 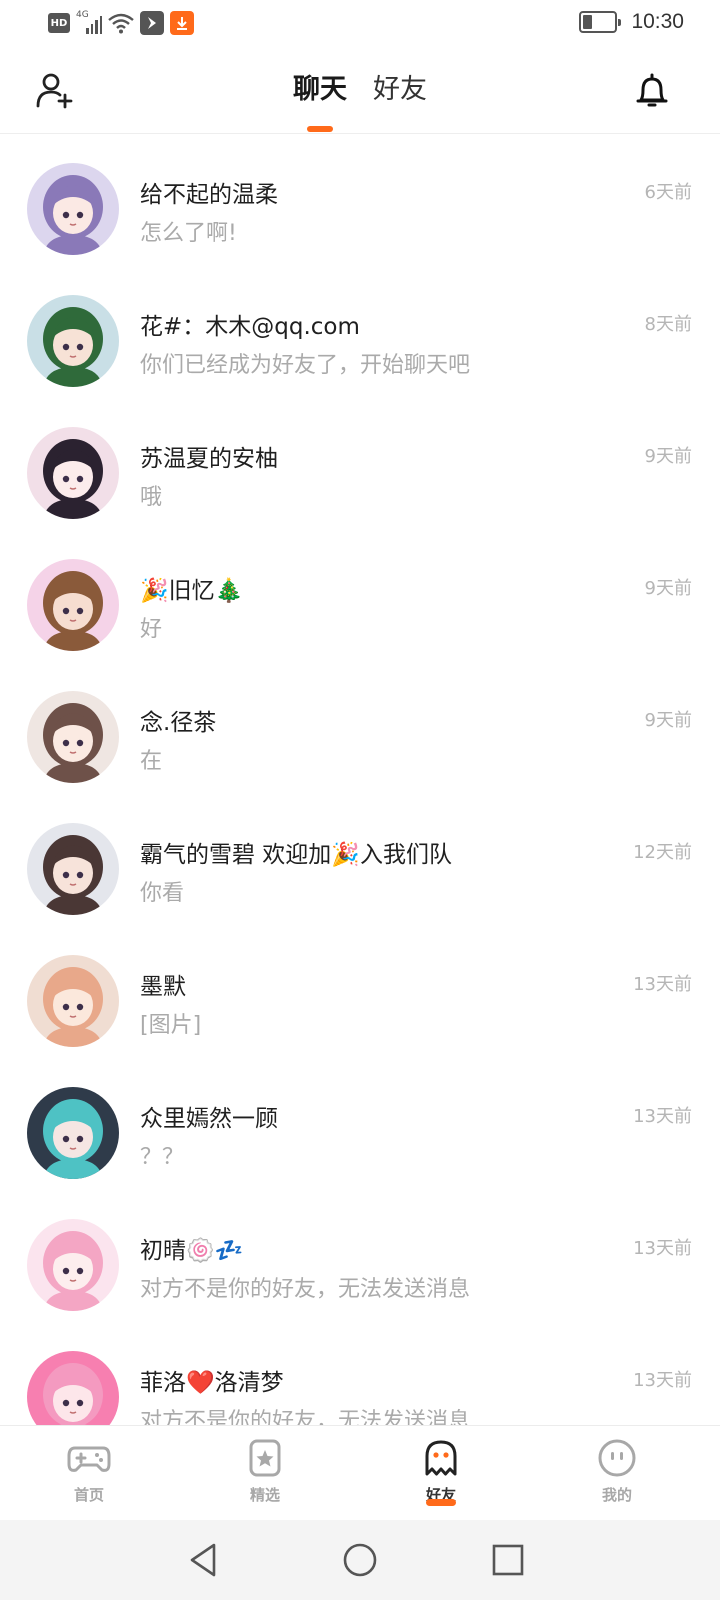 I want to click on chat-preview: 在, so click(x=151, y=761).